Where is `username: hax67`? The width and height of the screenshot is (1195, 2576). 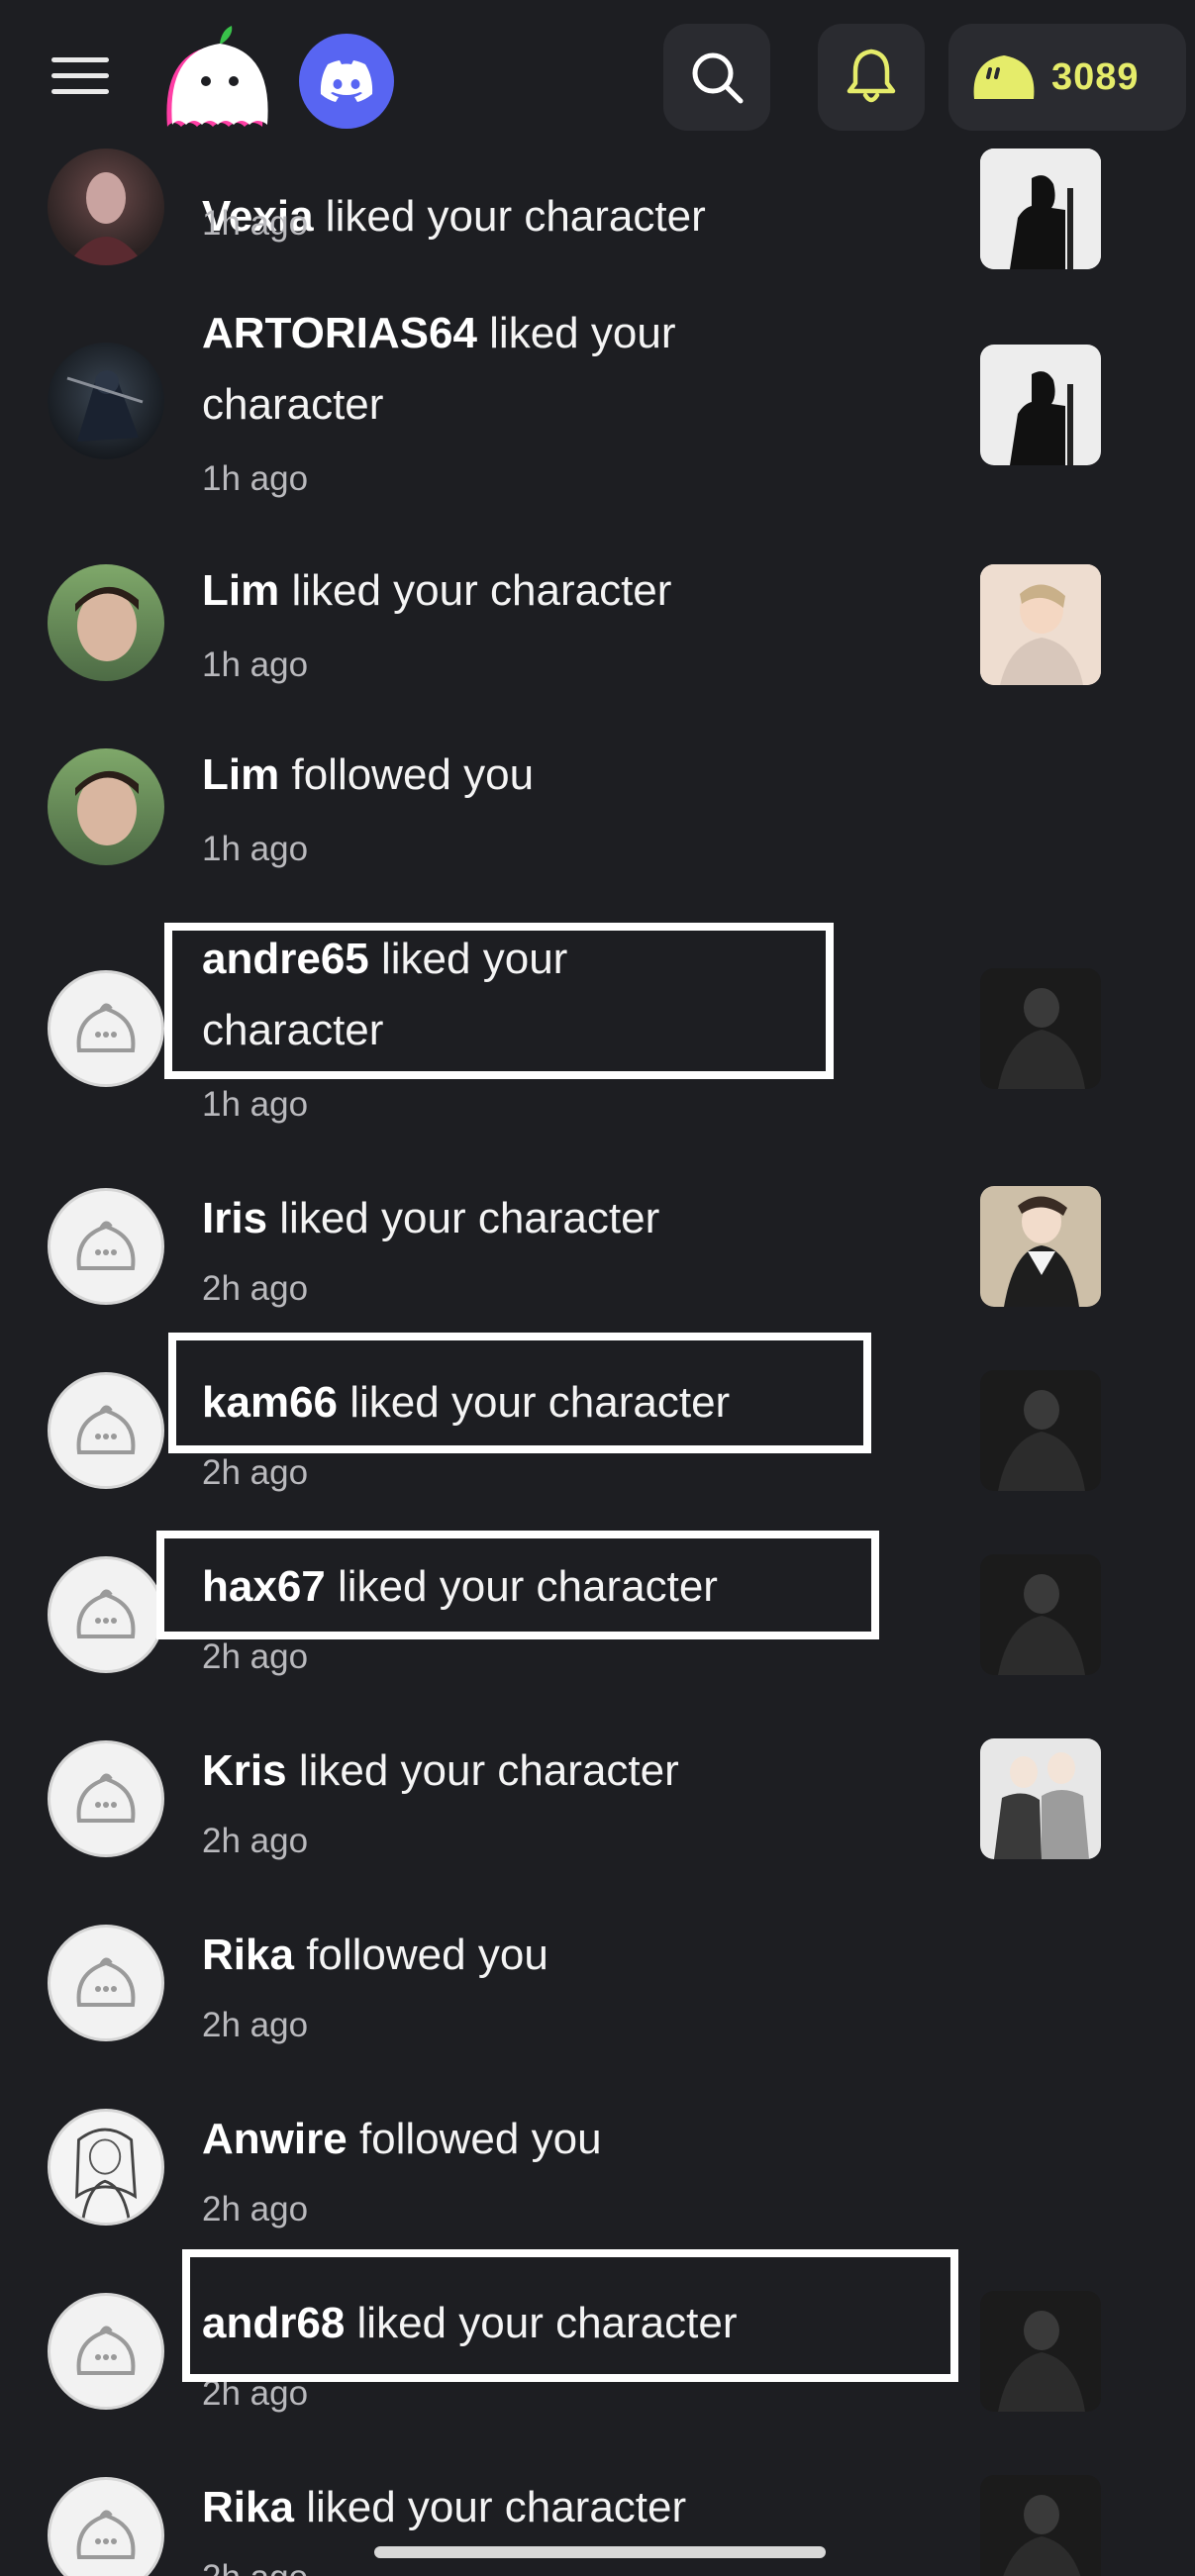
username: hax67 is located at coordinates (264, 1587).